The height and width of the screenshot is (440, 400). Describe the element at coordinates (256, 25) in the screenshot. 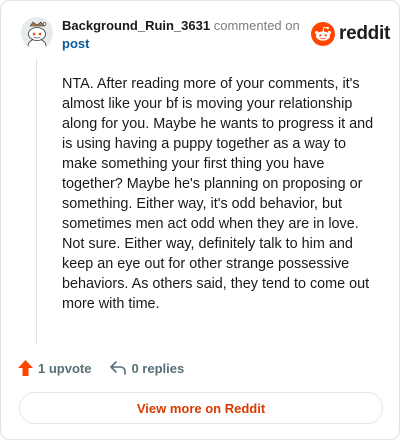

I see `action-text: commented on` at that location.